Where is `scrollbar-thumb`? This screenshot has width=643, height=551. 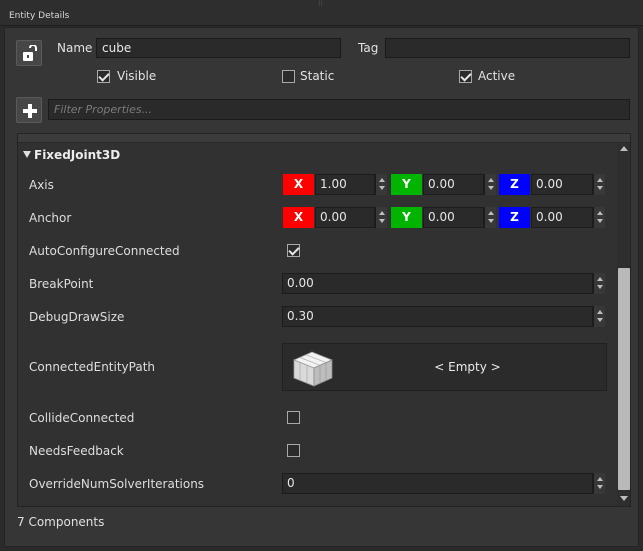
scrollbar-thumb is located at coordinates (624, 379).